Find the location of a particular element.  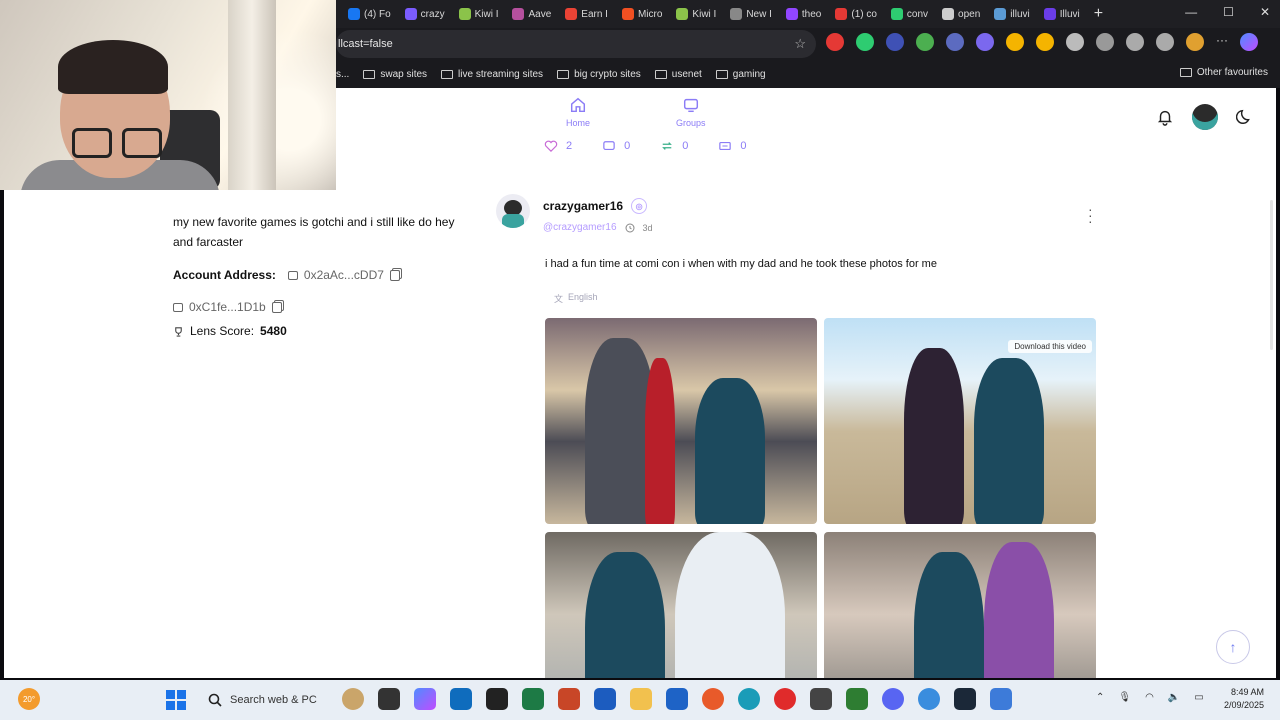

minimize-button: — is located at coordinates (1191, 12).